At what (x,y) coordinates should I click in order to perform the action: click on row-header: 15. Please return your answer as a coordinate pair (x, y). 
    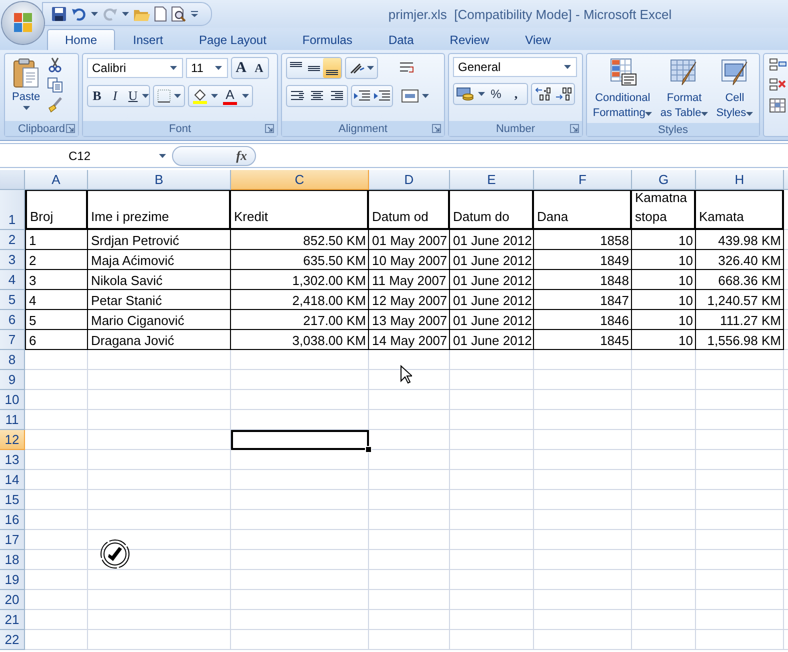
    Looking at the image, I should click on (12, 500).